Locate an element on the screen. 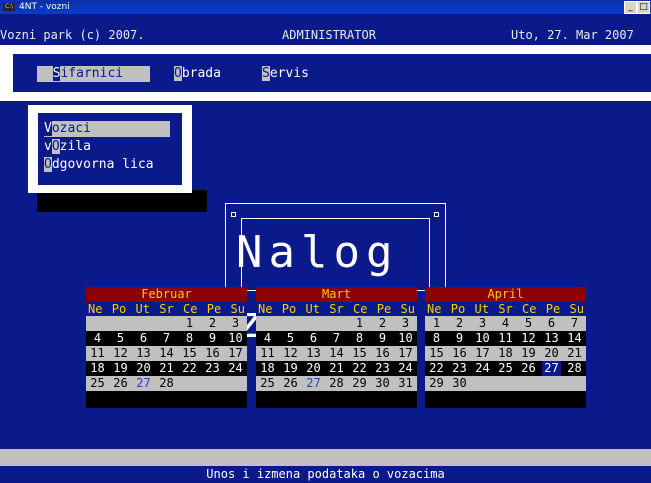  menu-servis: Servis is located at coordinates (285, 74).